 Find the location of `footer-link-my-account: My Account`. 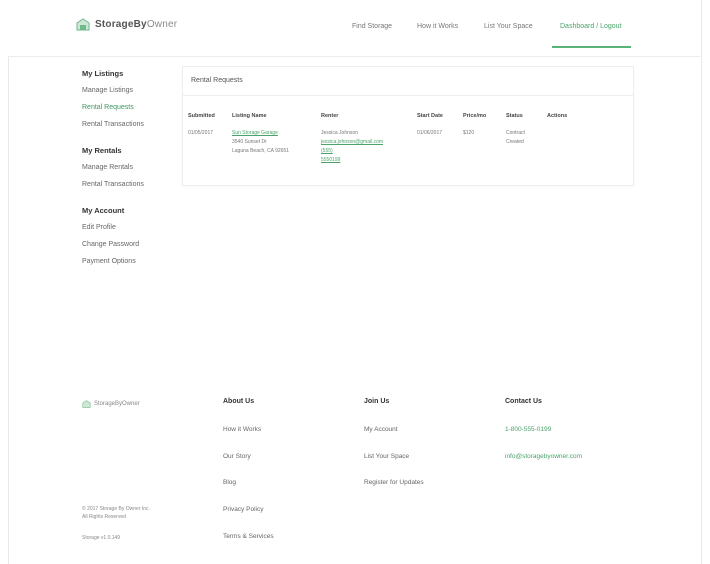

footer-link-my-account: My Account is located at coordinates (381, 429).